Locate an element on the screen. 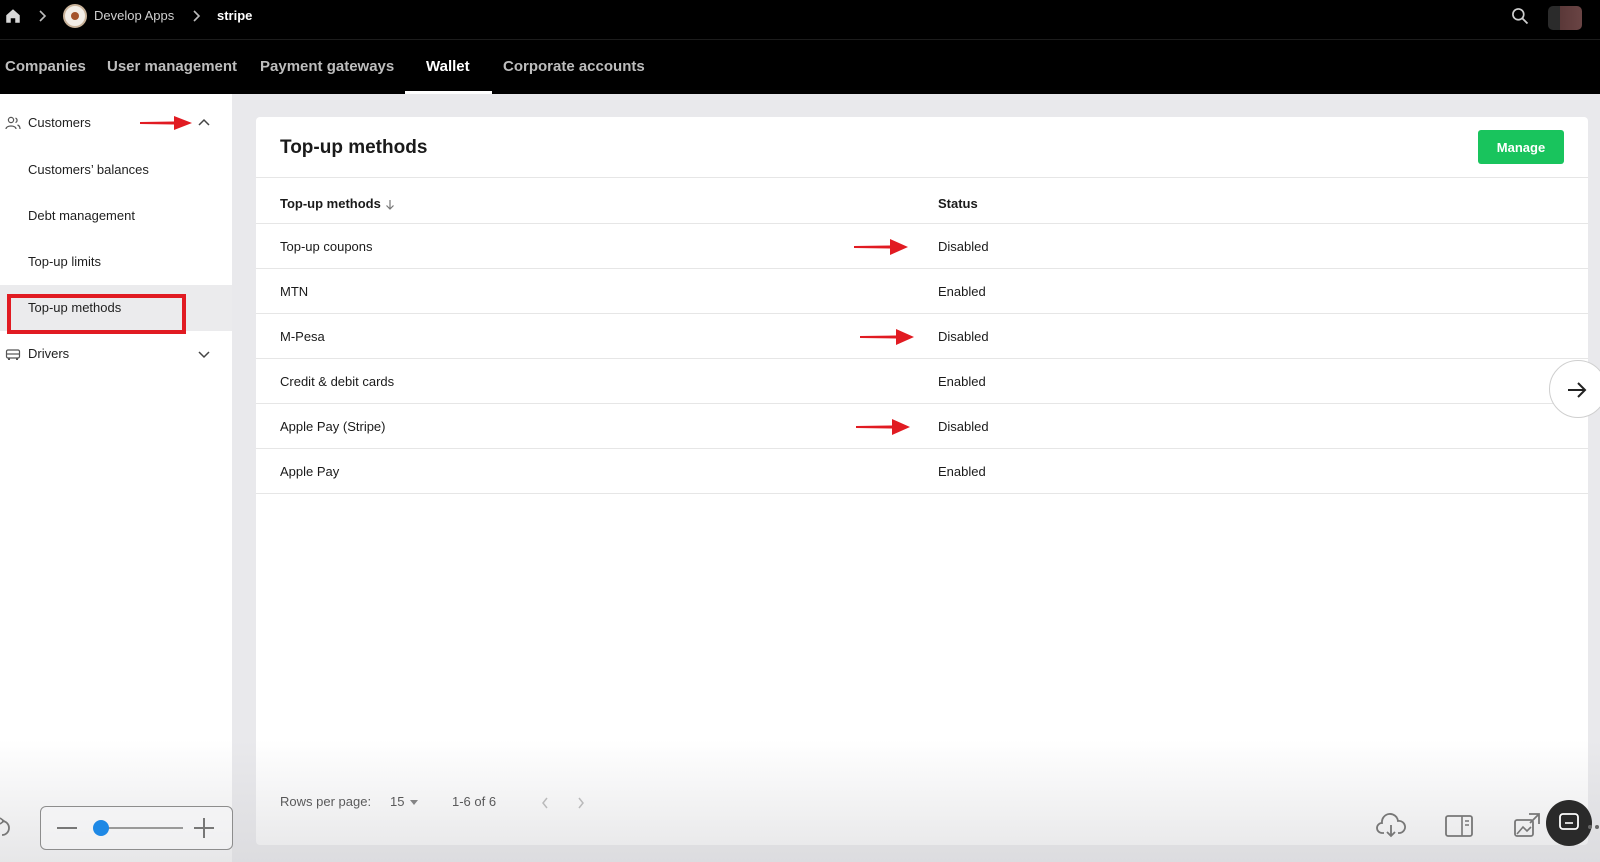  sidebar-item-label: Customers’ balances is located at coordinates (88, 169).